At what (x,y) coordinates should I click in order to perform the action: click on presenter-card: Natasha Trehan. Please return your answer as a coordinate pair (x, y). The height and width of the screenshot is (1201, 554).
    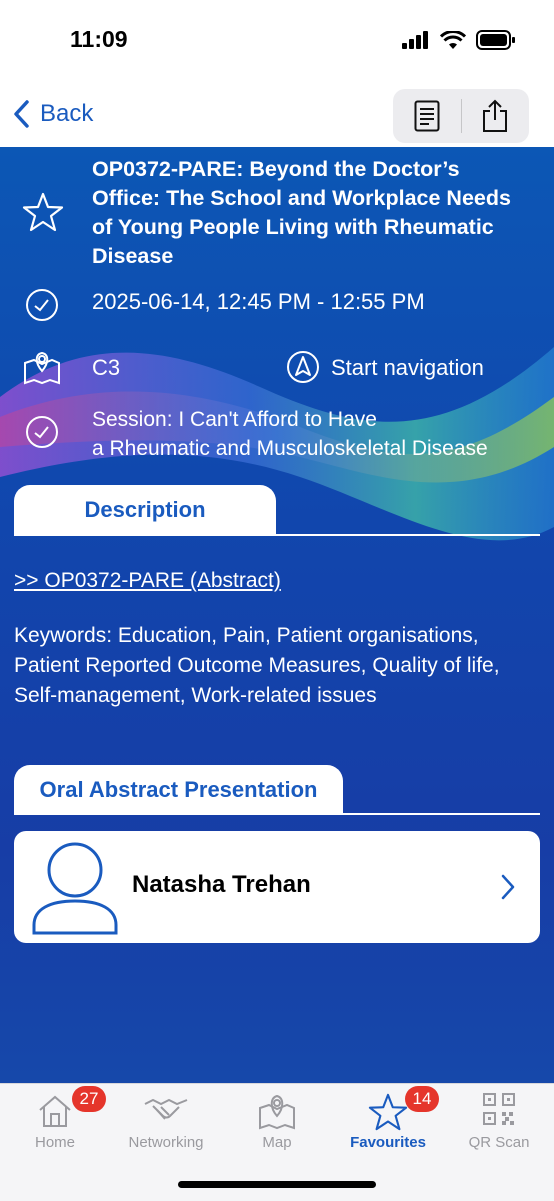
    Looking at the image, I should click on (277, 887).